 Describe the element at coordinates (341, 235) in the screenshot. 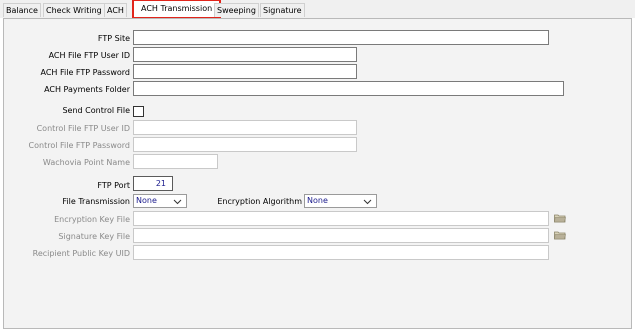

I see `signature-key-input` at that location.